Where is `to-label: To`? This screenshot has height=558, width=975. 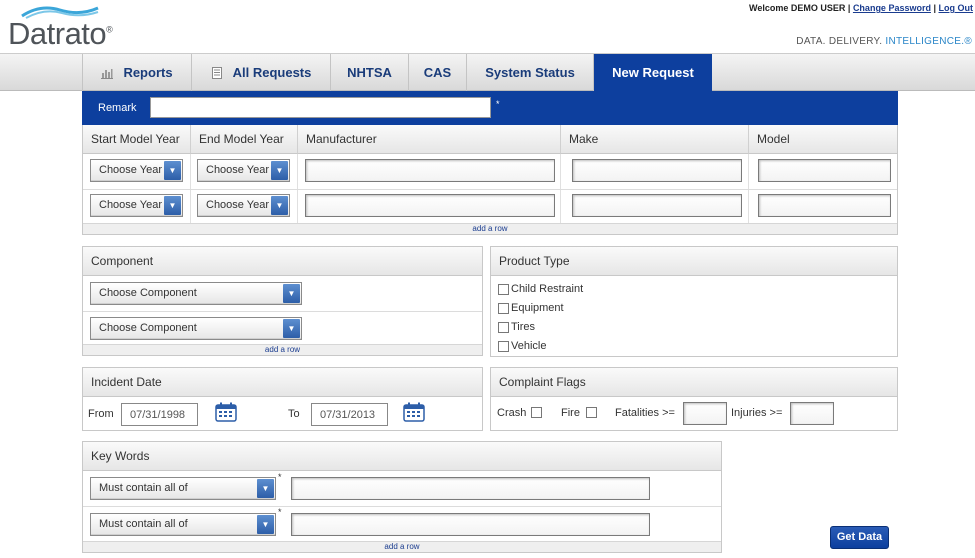 to-label: To is located at coordinates (294, 414).